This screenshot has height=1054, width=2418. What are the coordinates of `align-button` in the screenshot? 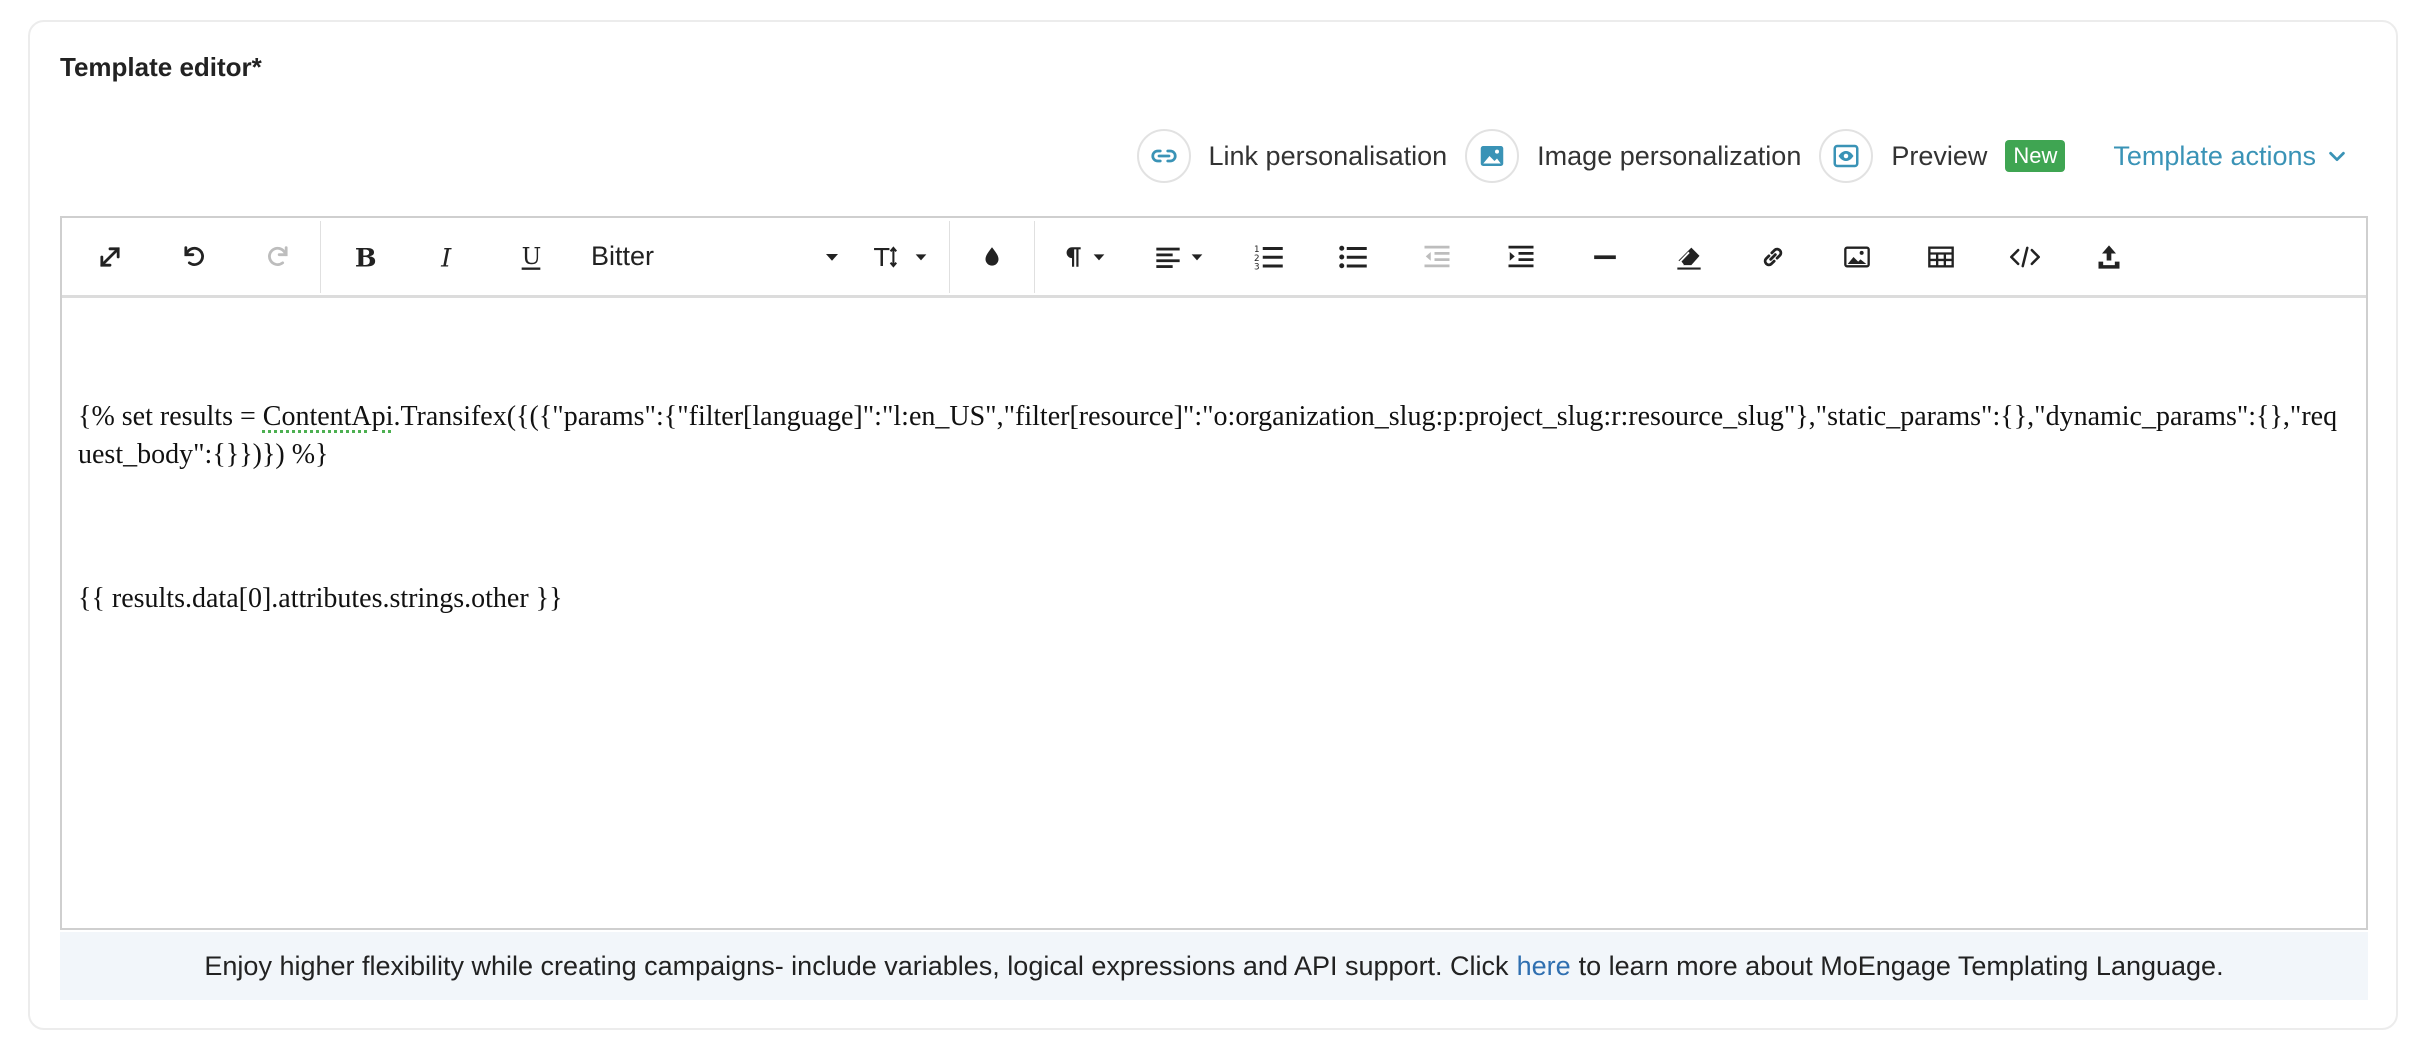 It's located at (1179, 257).